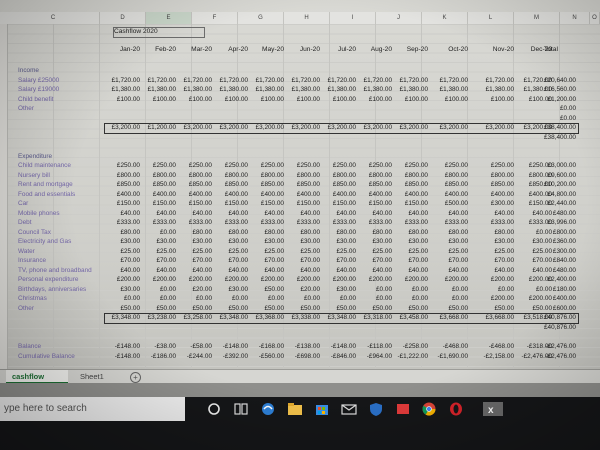 The width and height of the screenshot is (600, 450). I want to click on expenditure-row-total: £480.00, so click(559, 270).